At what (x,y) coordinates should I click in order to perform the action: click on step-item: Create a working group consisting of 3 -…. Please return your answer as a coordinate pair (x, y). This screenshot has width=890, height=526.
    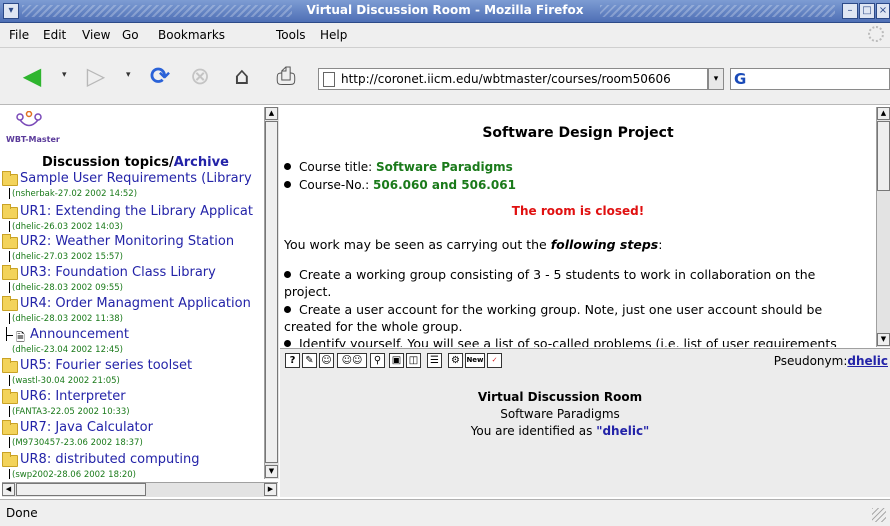
    Looking at the image, I should click on (574, 283).